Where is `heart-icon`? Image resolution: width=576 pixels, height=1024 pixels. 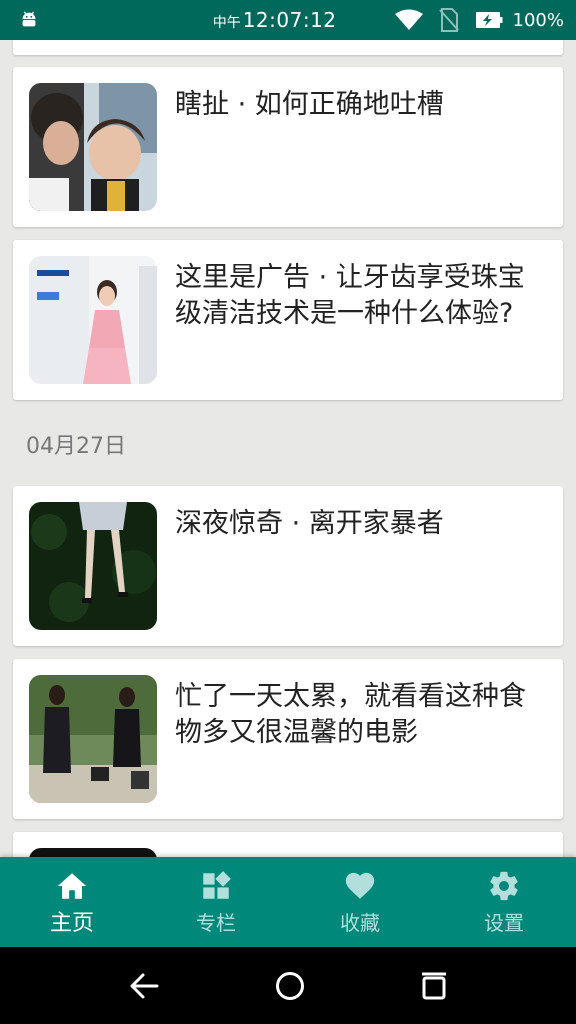
heart-icon is located at coordinates (360, 885).